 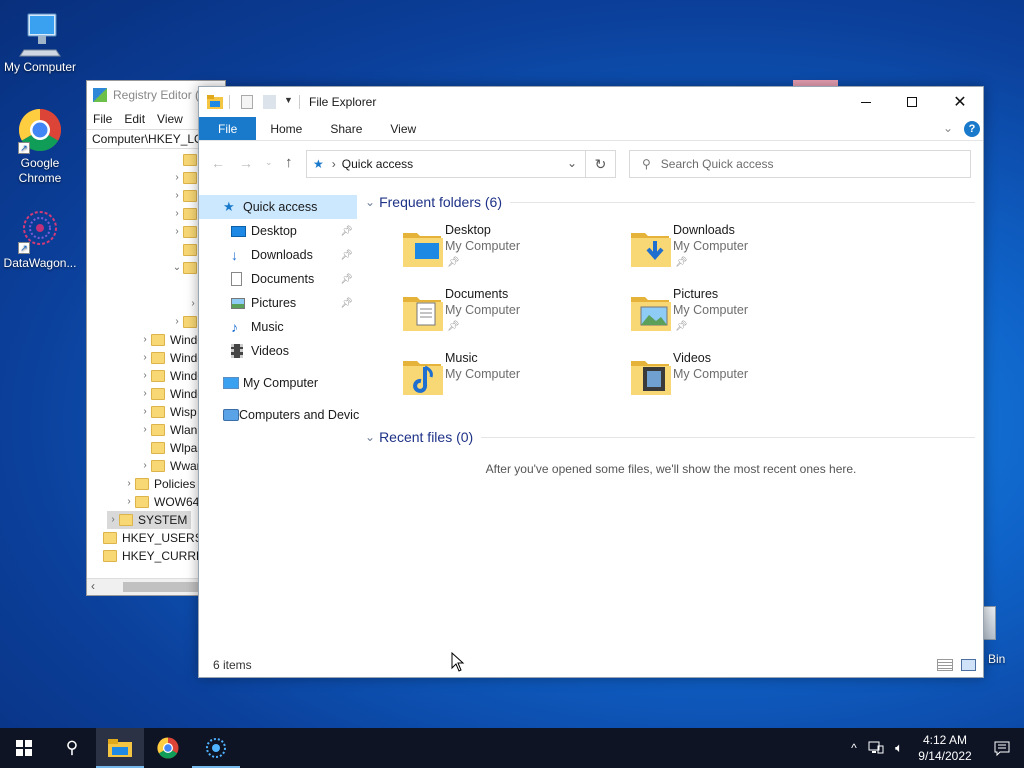 I want to click on minimize-button, so click(x=866, y=102).